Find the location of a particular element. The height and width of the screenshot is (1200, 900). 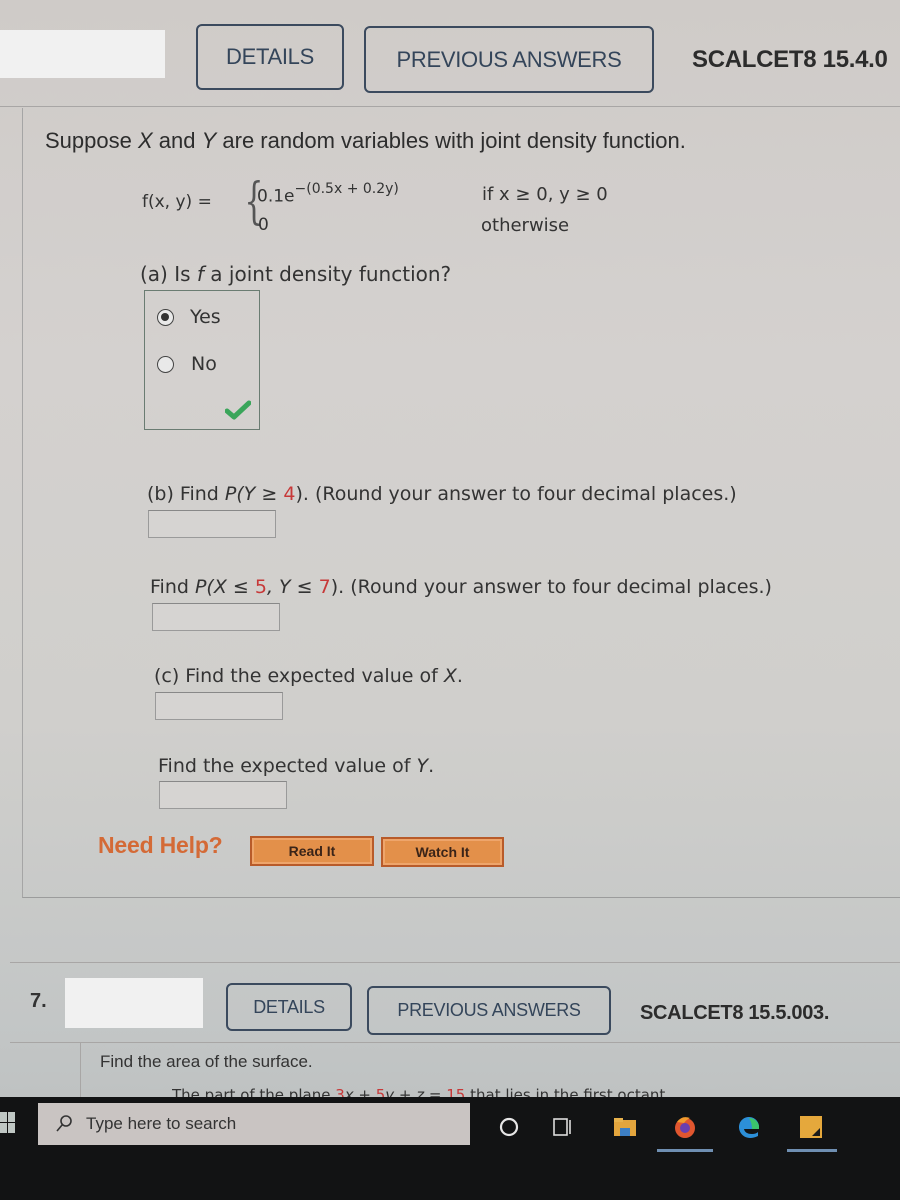

task-view-icon is located at coordinates (563, 1127).